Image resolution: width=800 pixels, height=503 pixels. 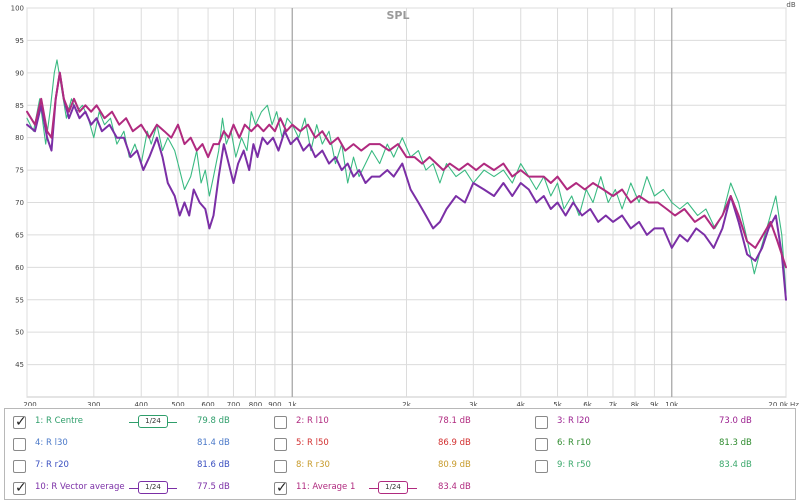 What do you see at coordinates (29, 403) in the screenshot?
I see `x-tick-label: 200` at bounding box center [29, 403].